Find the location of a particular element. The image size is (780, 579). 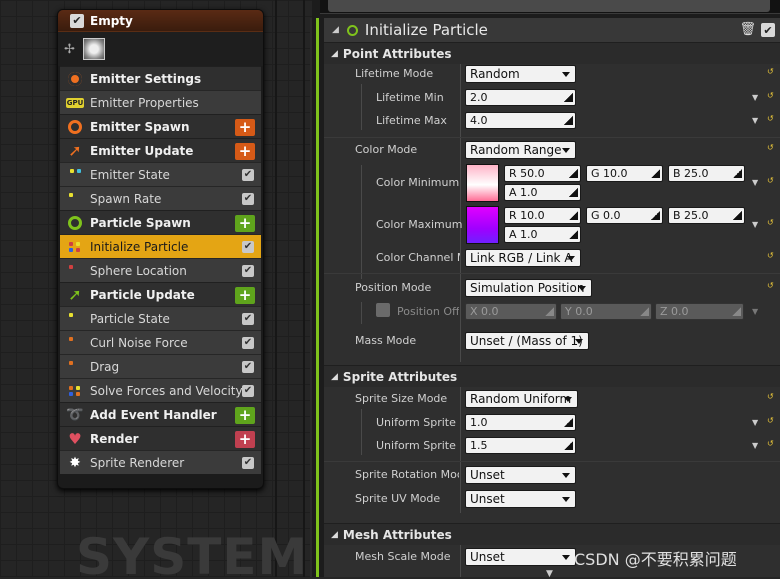

sprite-rotation-mode-dropdown: Unset is located at coordinates (520, 475).